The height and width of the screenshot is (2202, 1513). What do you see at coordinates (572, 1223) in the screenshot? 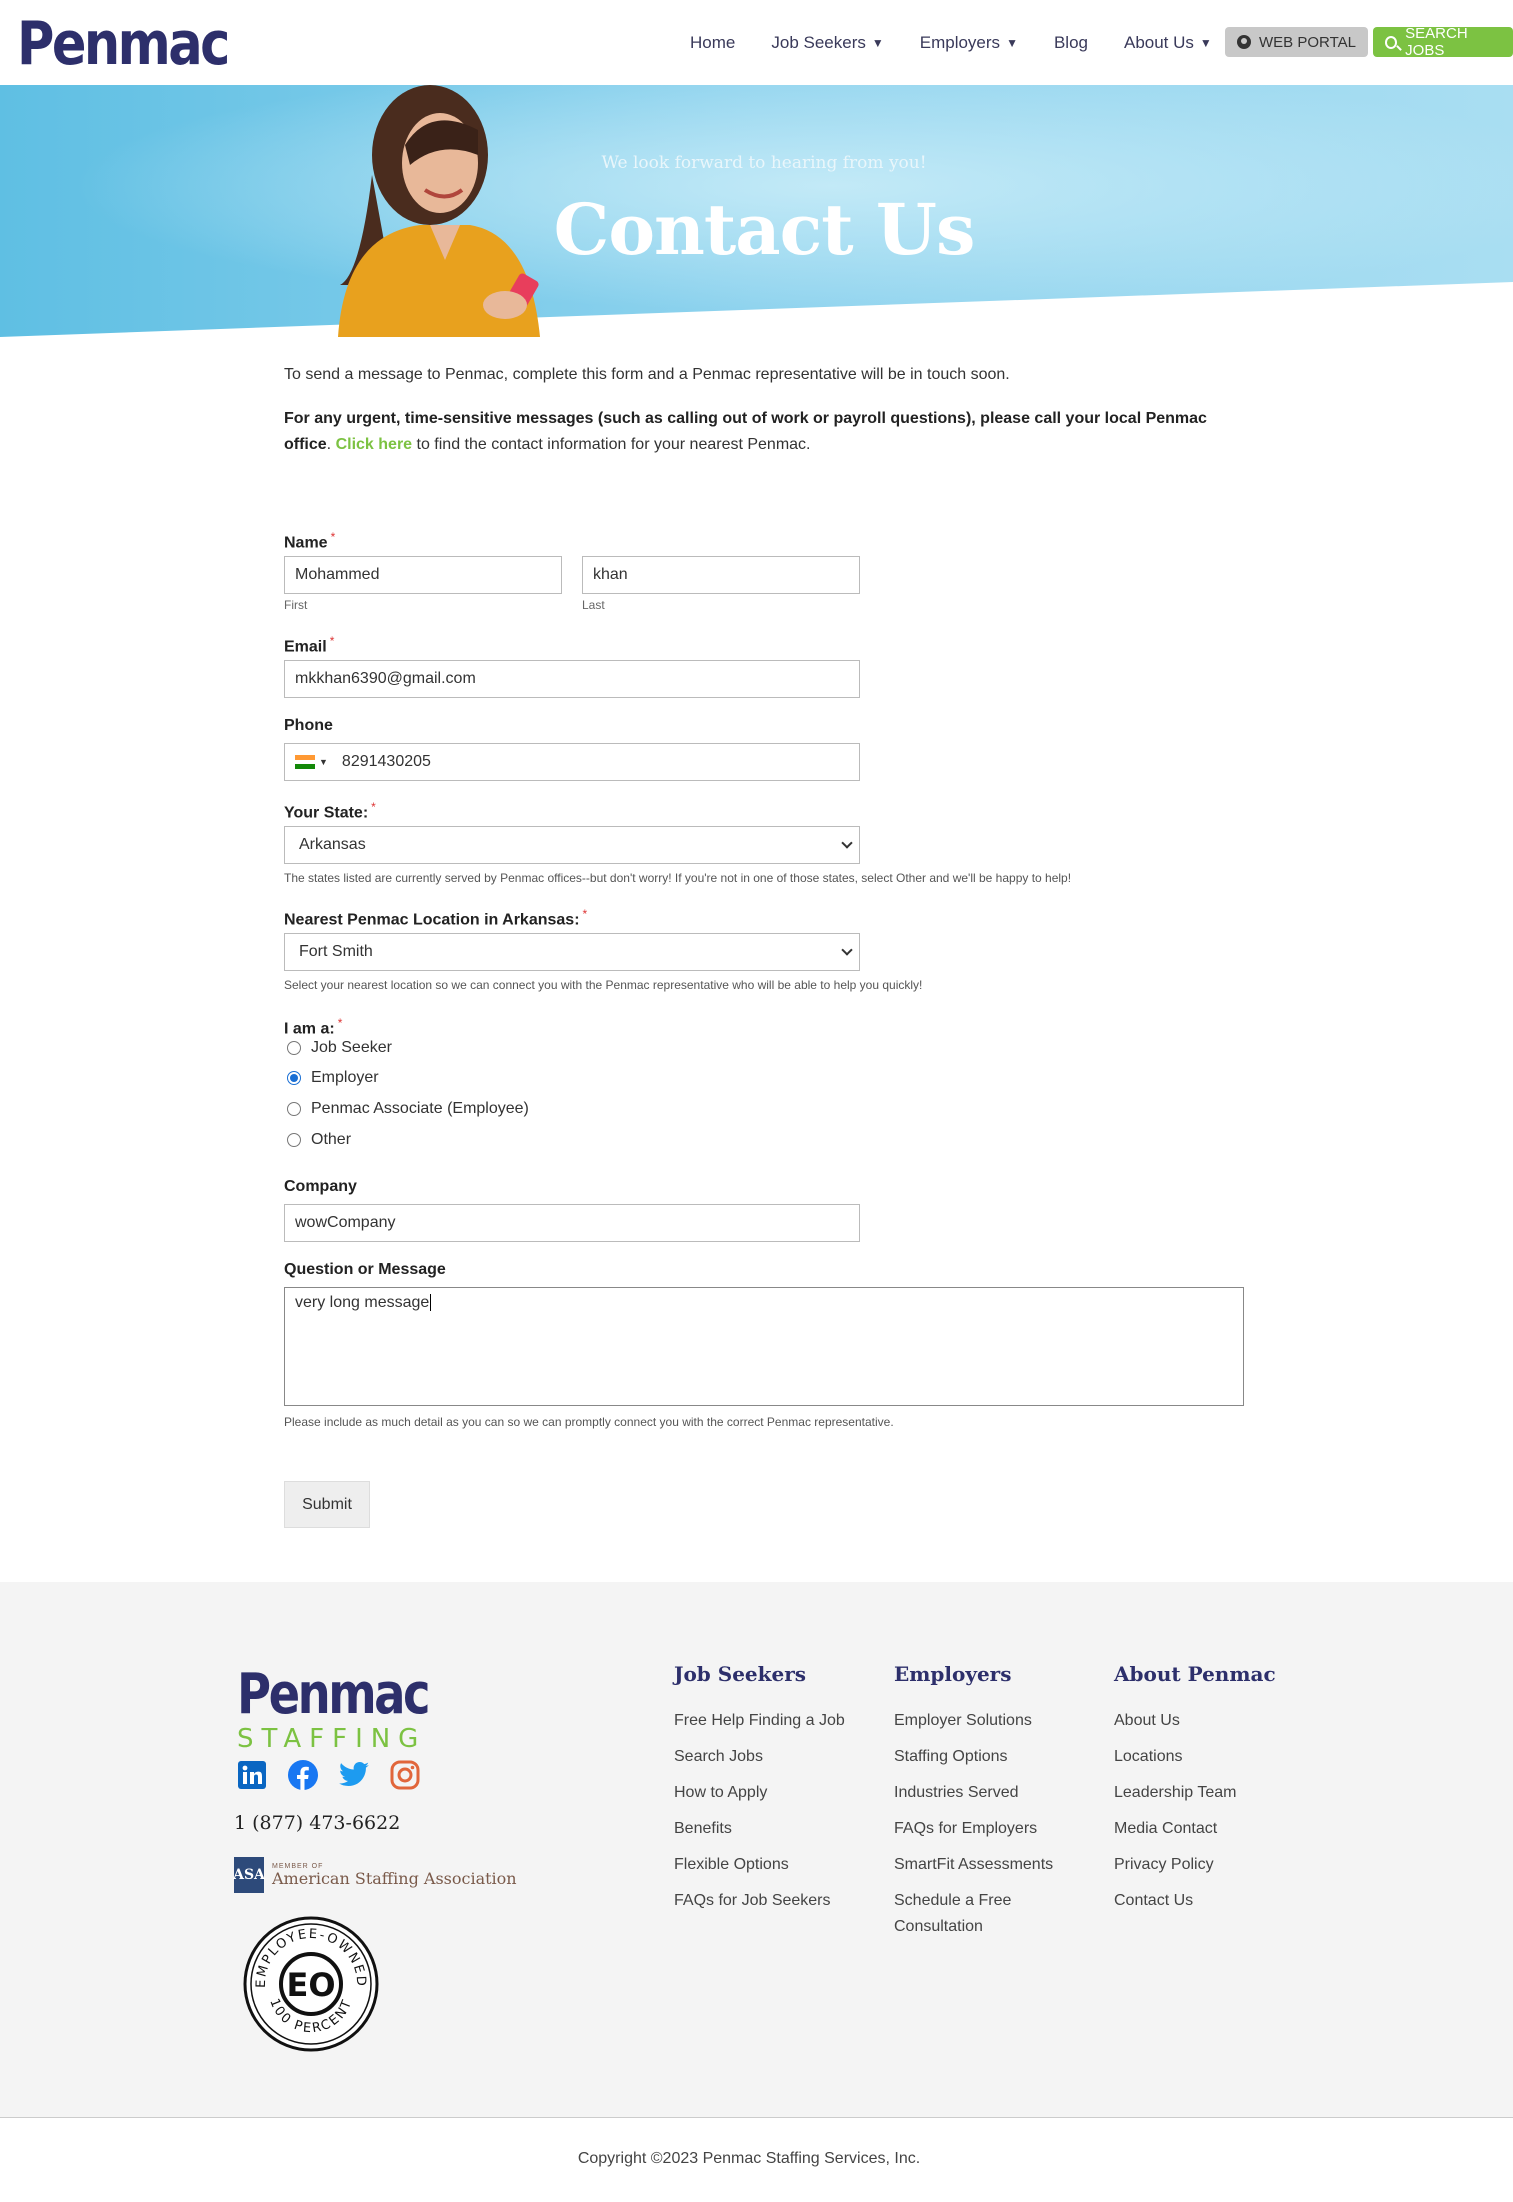
I see `company-field: wowCompany` at bounding box center [572, 1223].